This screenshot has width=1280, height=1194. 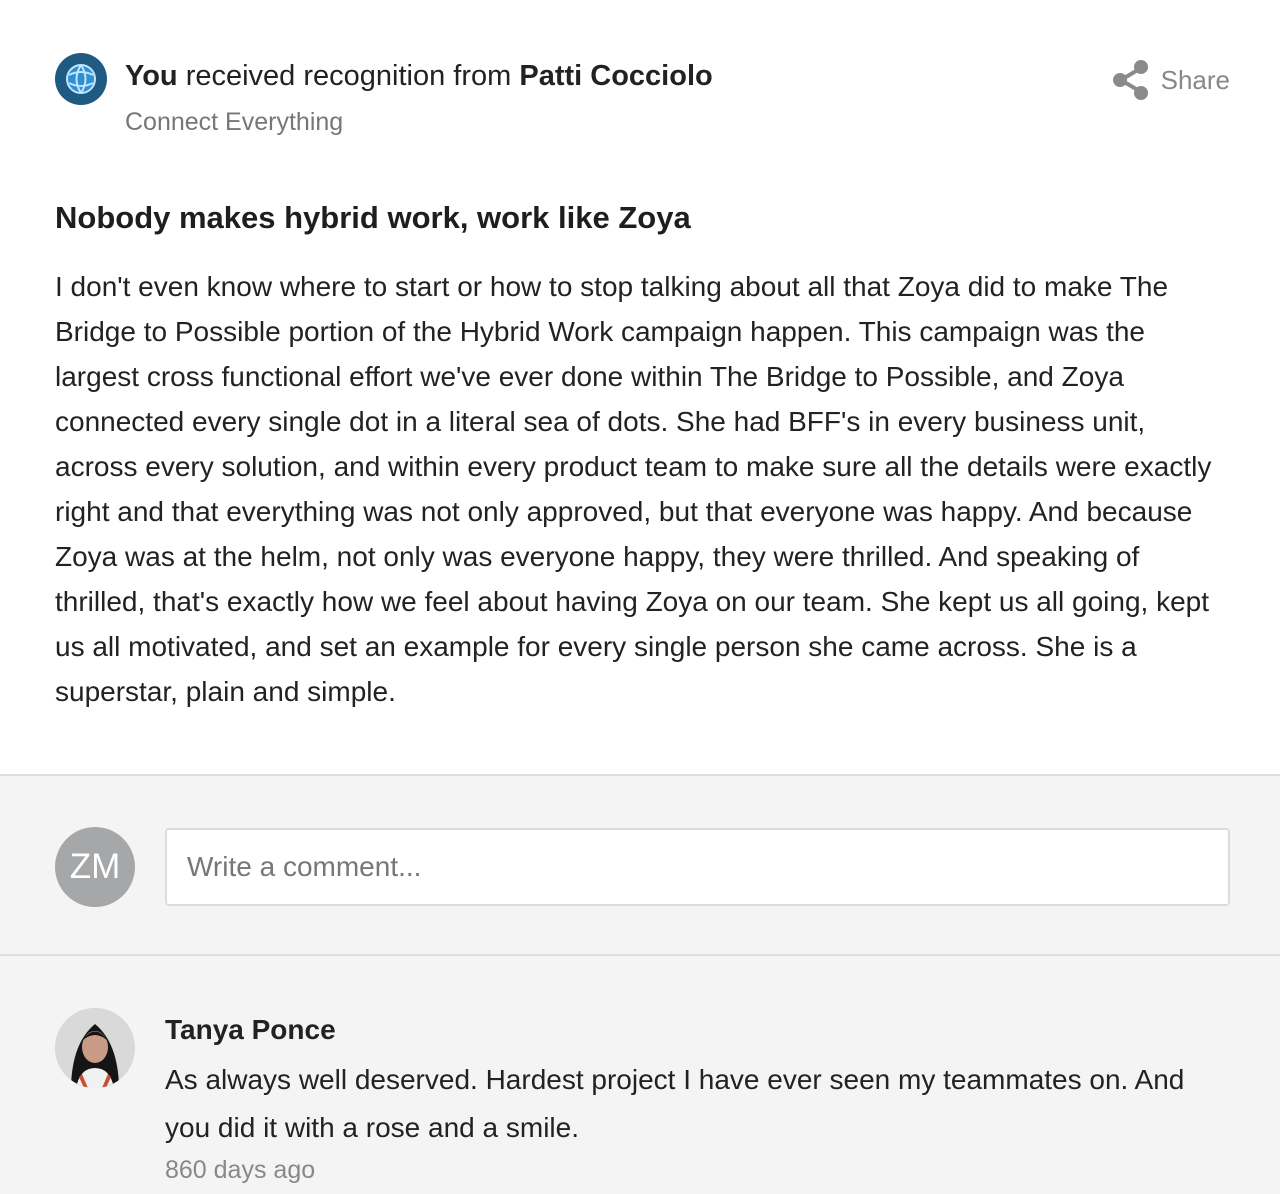 What do you see at coordinates (250, 1030) in the screenshot?
I see `comment-author: Tanya Ponce` at bounding box center [250, 1030].